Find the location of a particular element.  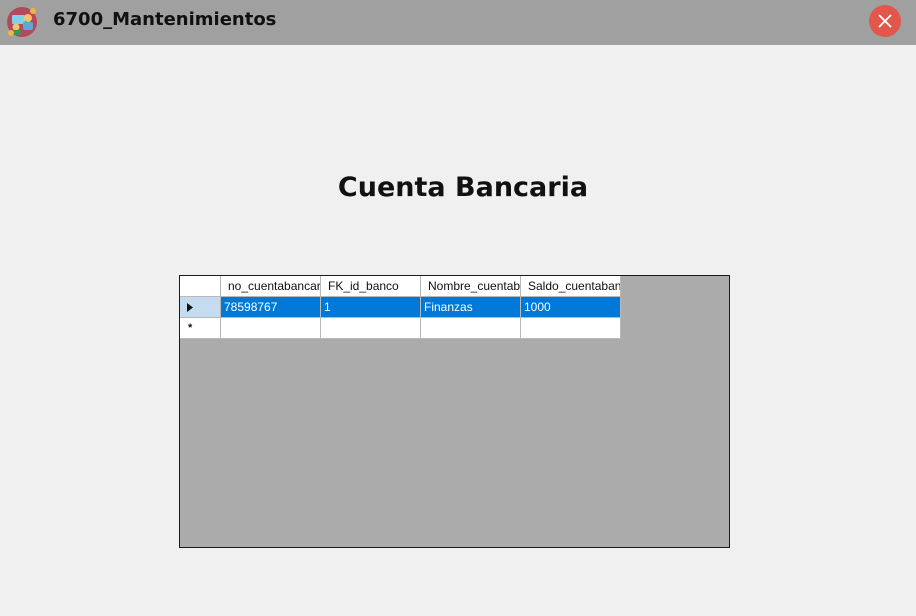

window-title: 6700_Mantenimientos is located at coordinates (165, 19).